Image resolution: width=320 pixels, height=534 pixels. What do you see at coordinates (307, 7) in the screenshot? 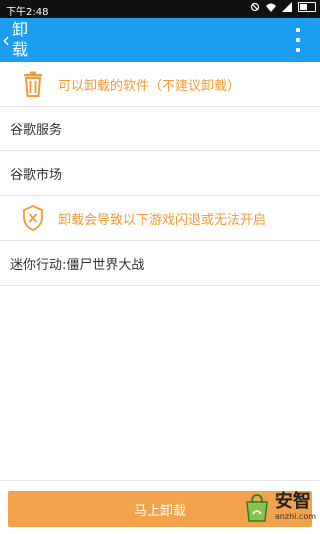
I see `battery-icon` at bounding box center [307, 7].